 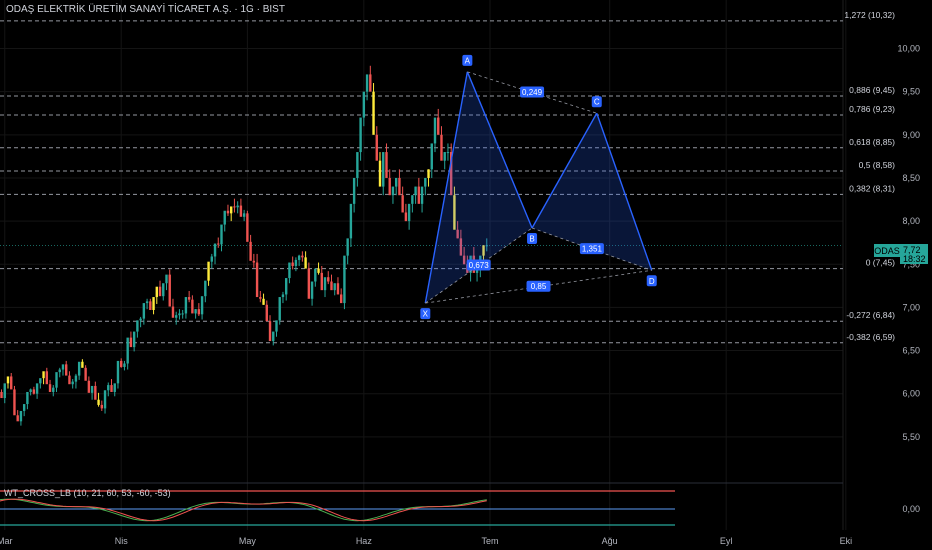 What do you see at coordinates (911, 394) in the screenshot?
I see `y-tick-label: 6,00` at bounding box center [911, 394].